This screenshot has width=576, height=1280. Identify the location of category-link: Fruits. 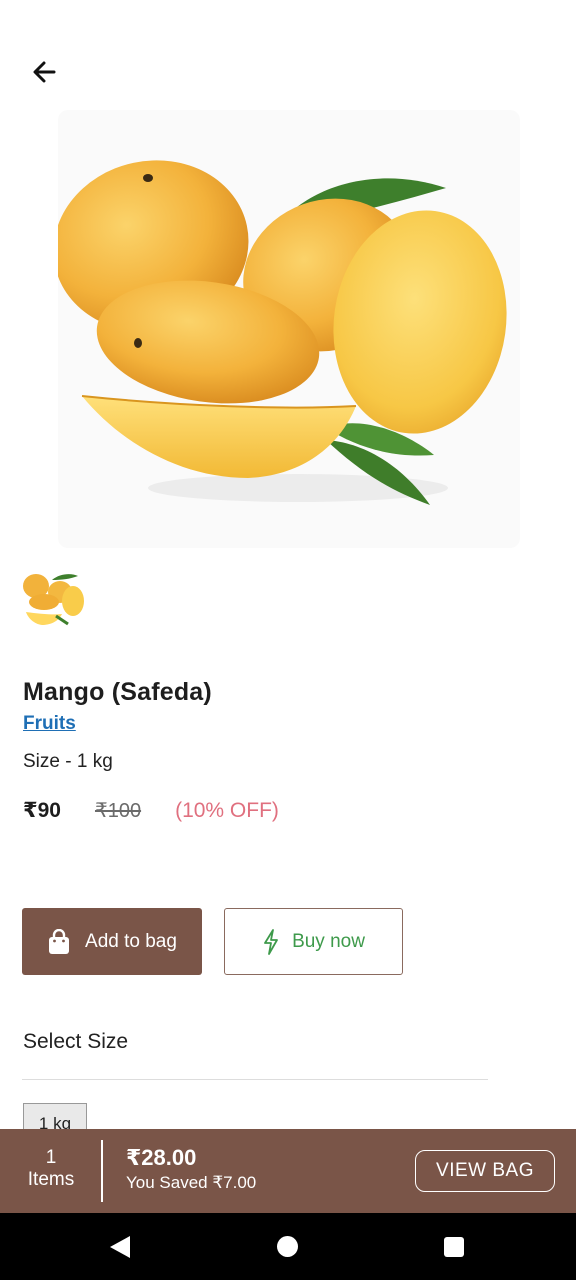
(49, 724).